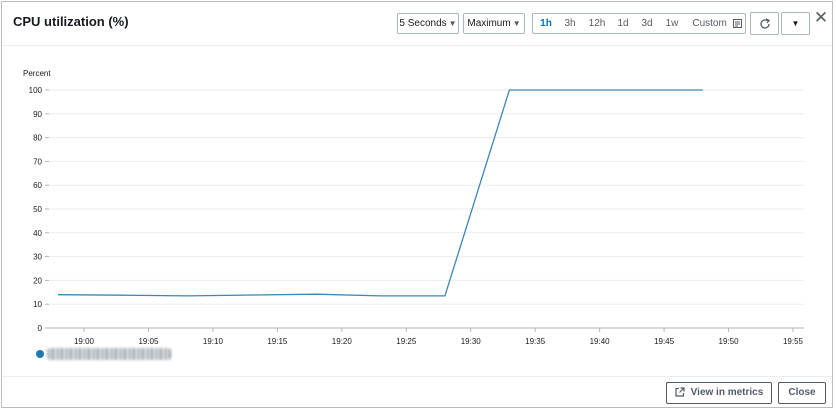 This screenshot has height=411, width=836. What do you see at coordinates (793, 341) in the screenshot?
I see `x-tick-label: 19:55` at bounding box center [793, 341].